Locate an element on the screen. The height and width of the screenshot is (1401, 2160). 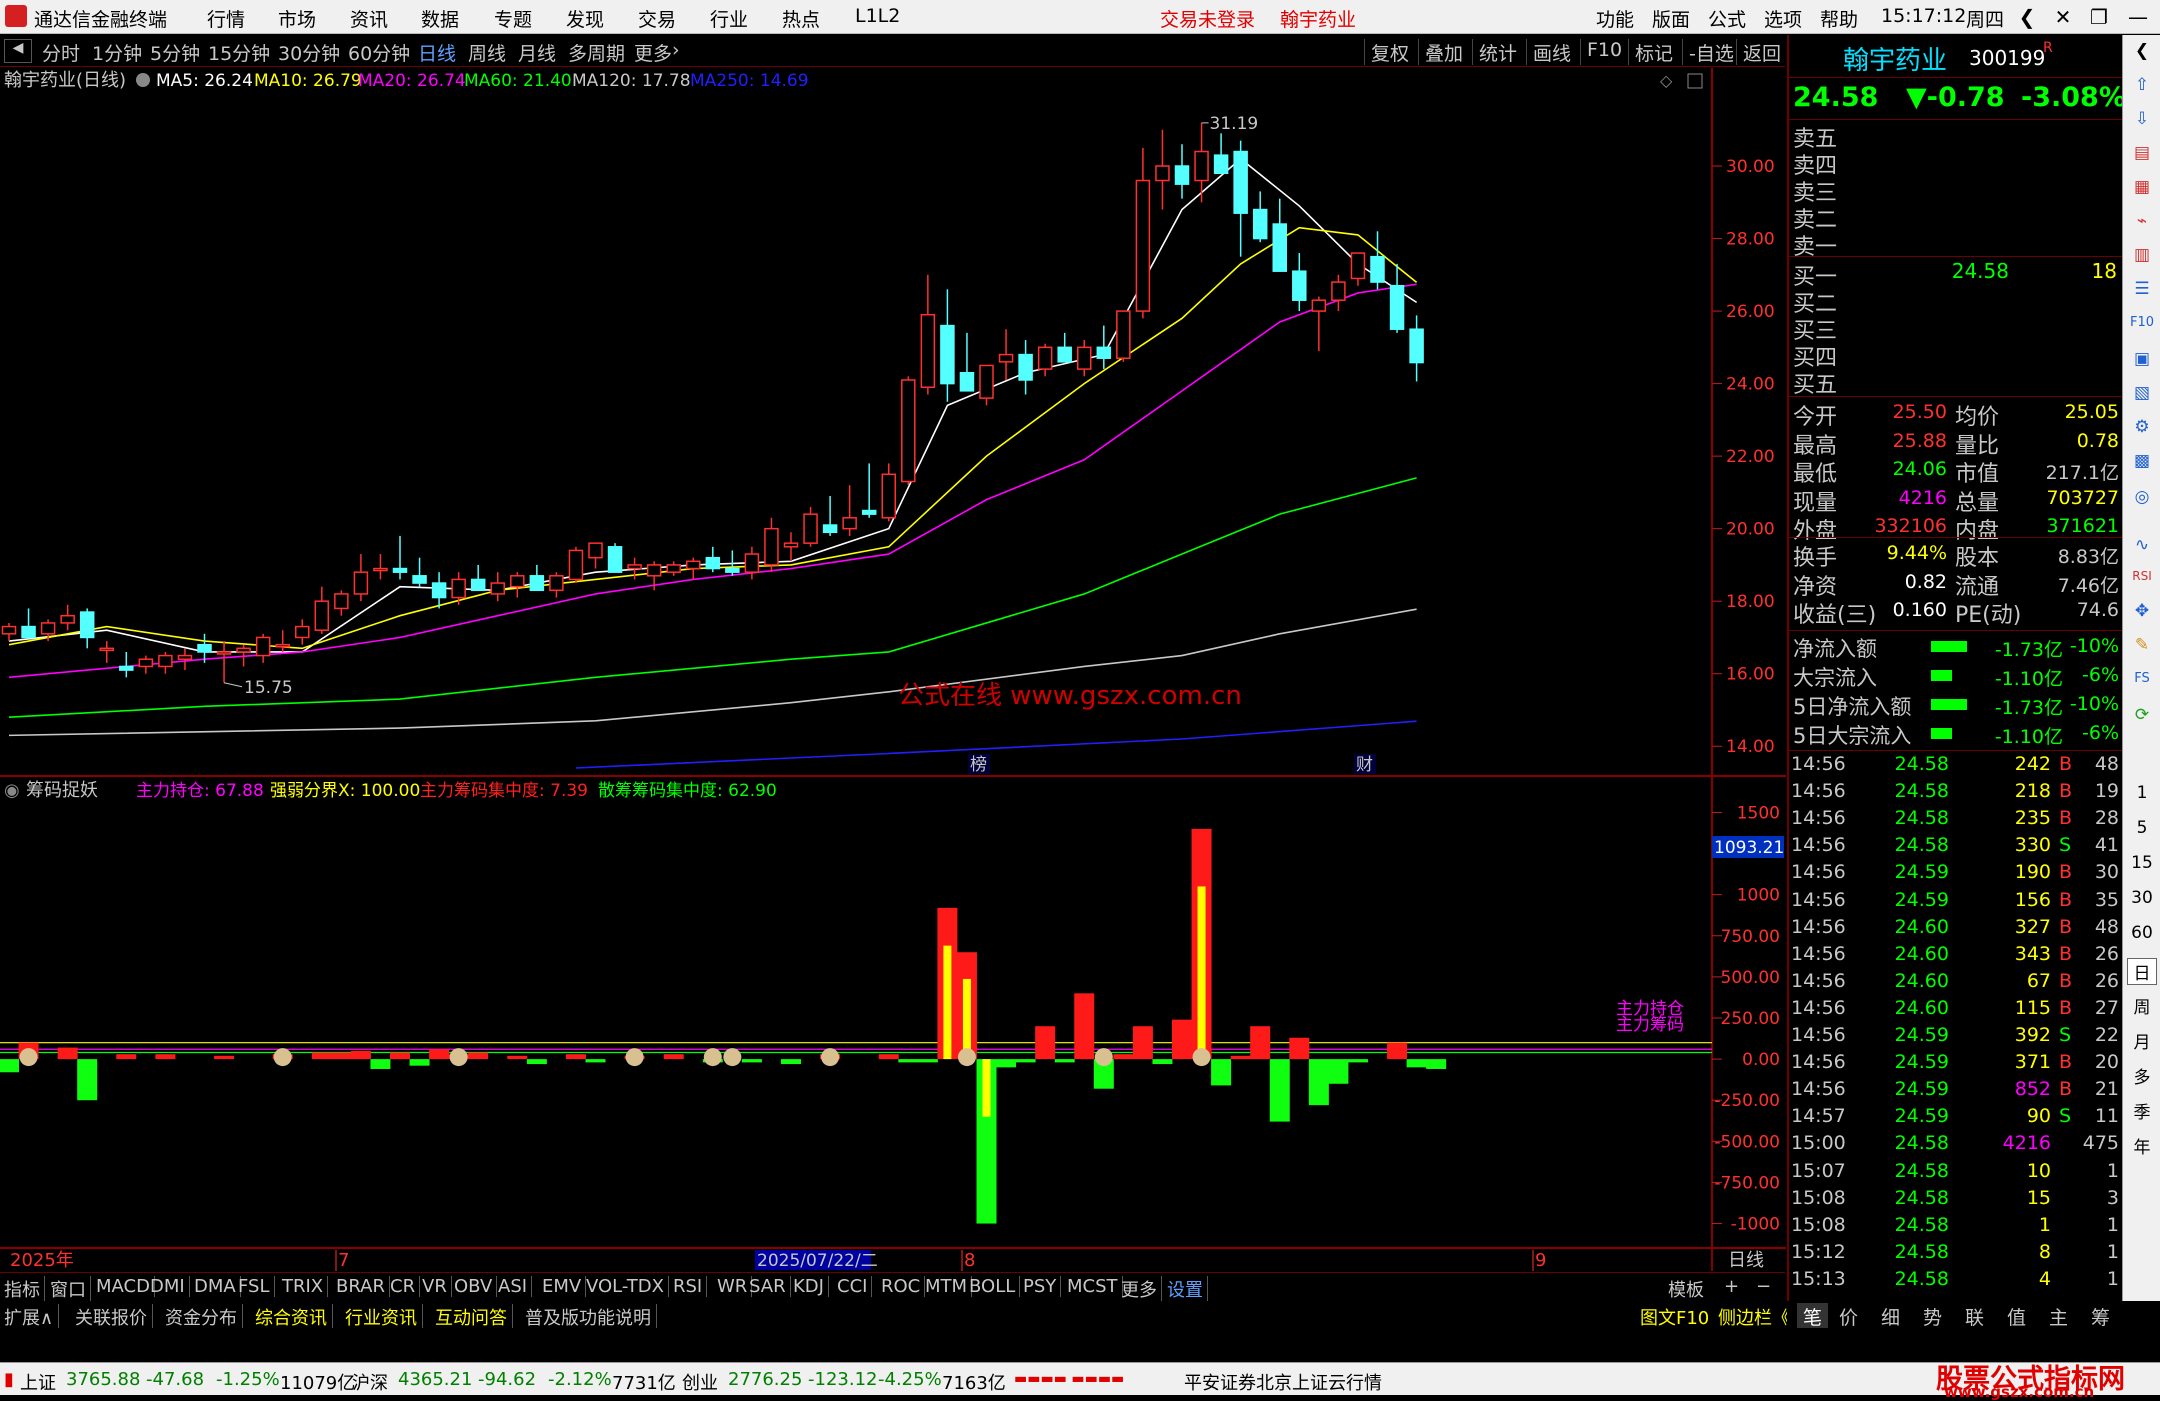
table-icon: ▦ is located at coordinates (2142, 187).